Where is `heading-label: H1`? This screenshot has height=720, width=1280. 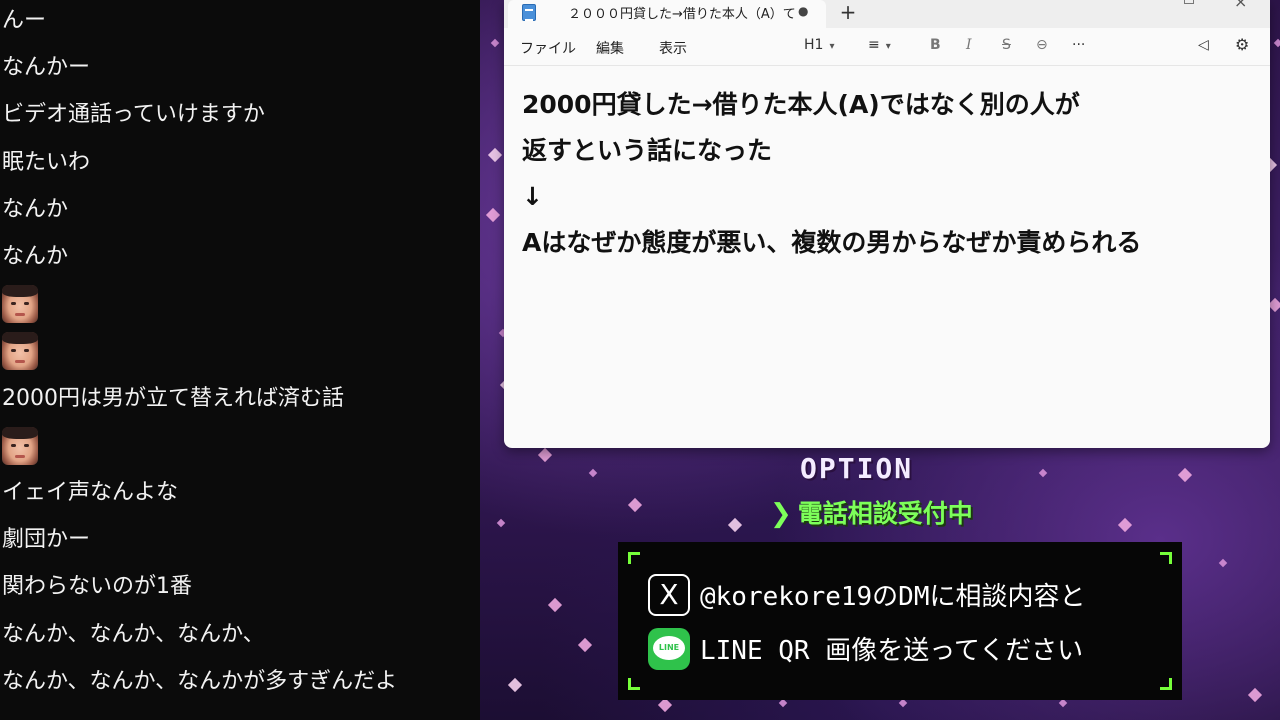
heading-label: H1 is located at coordinates (814, 45).